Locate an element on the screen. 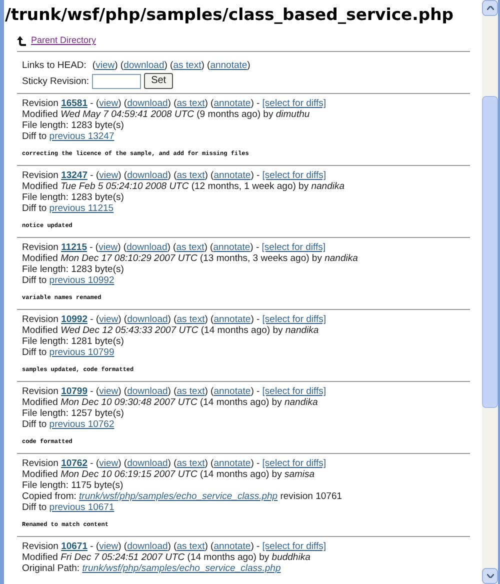 The width and height of the screenshot is (500, 584). revision-link: 10762 is located at coordinates (74, 463).